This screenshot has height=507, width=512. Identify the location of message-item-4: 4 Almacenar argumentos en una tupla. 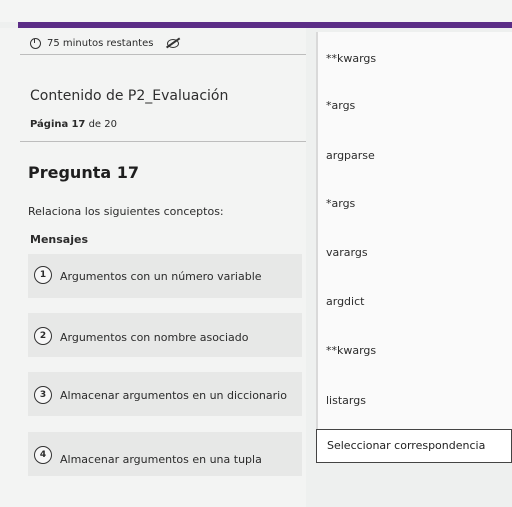
(165, 454).